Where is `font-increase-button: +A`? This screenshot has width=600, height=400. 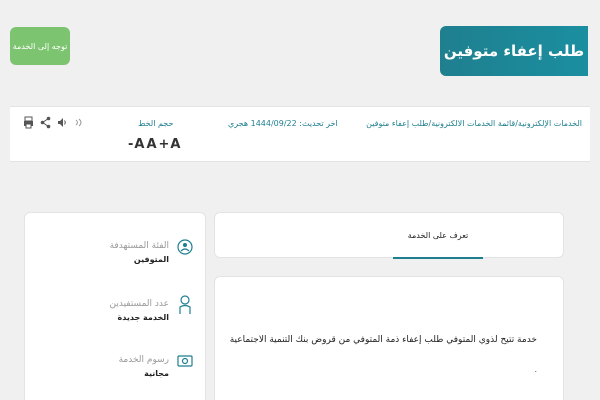 font-increase-button: +A is located at coordinates (170, 144).